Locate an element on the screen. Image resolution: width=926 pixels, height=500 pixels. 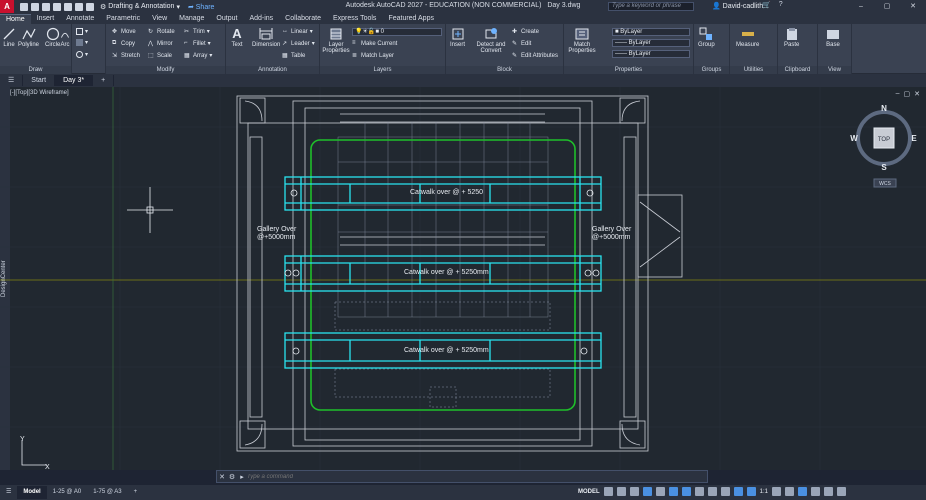
workspace-switch-icon is located at coordinates (777, 491).